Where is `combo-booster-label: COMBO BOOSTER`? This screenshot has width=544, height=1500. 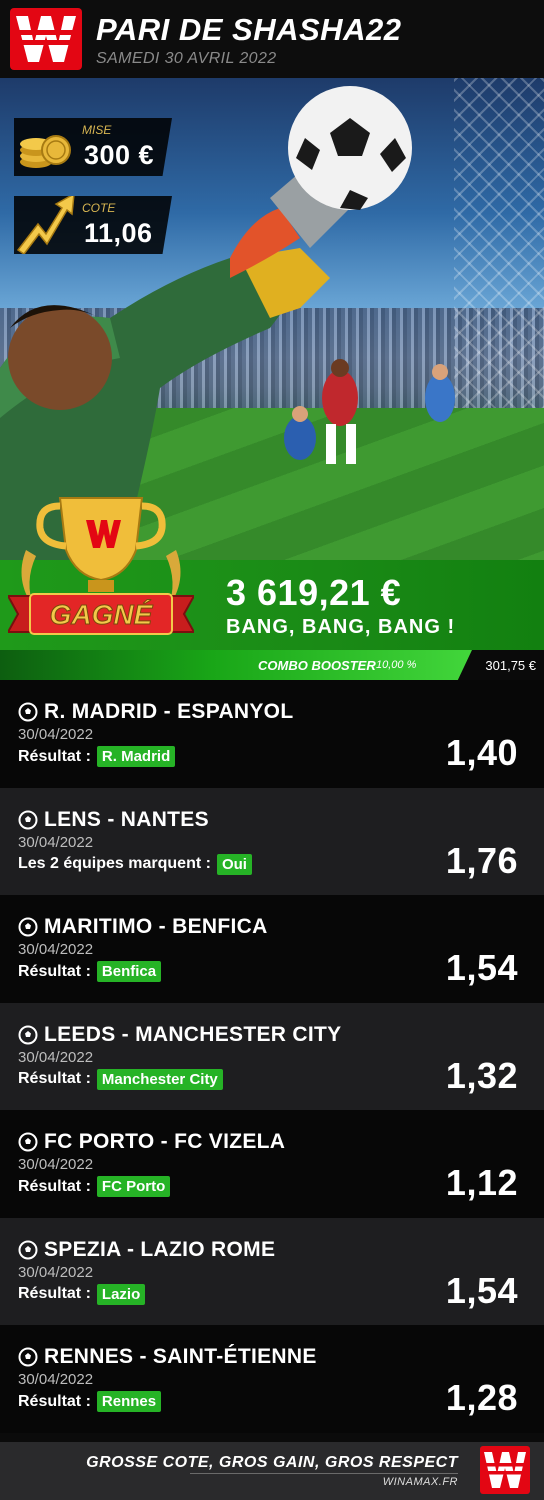
combo-booster-label: COMBO BOOSTER is located at coordinates (317, 665).